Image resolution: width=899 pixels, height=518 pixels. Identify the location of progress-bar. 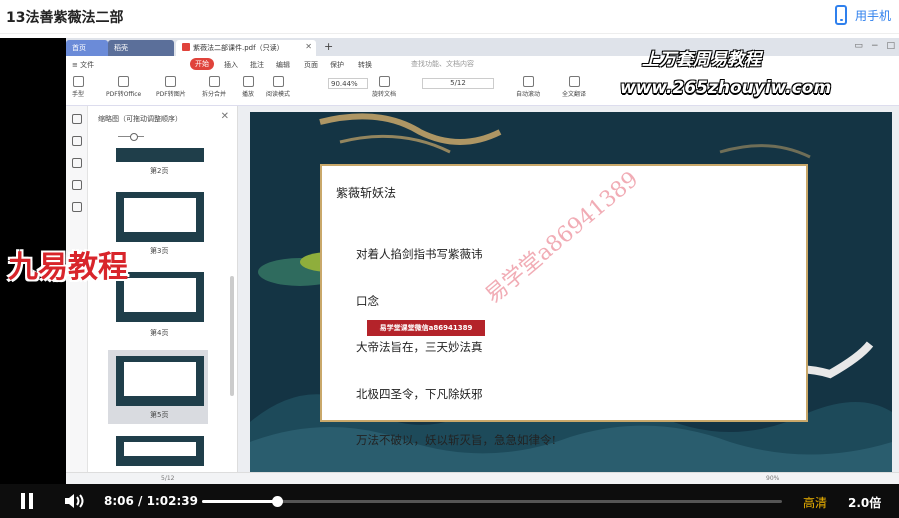
(492, 501).